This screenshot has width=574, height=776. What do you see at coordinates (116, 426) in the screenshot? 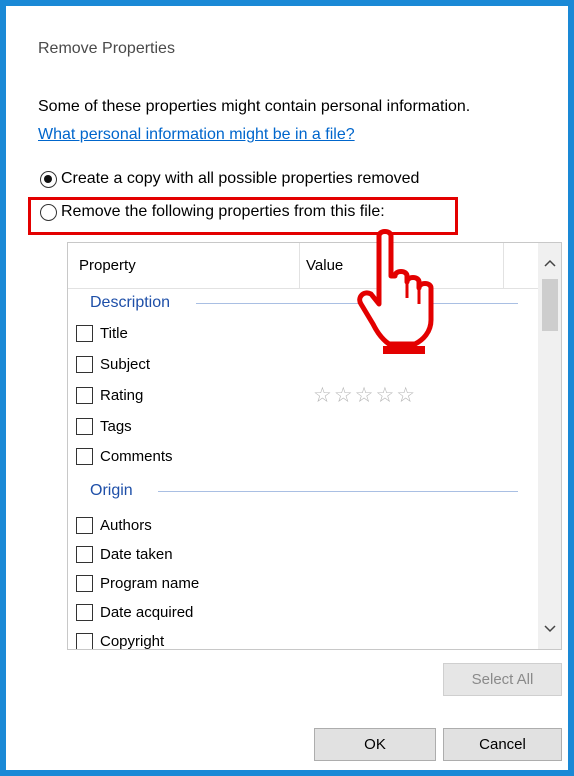
I see `property-label: Tags` at bounding box center [116, 426].